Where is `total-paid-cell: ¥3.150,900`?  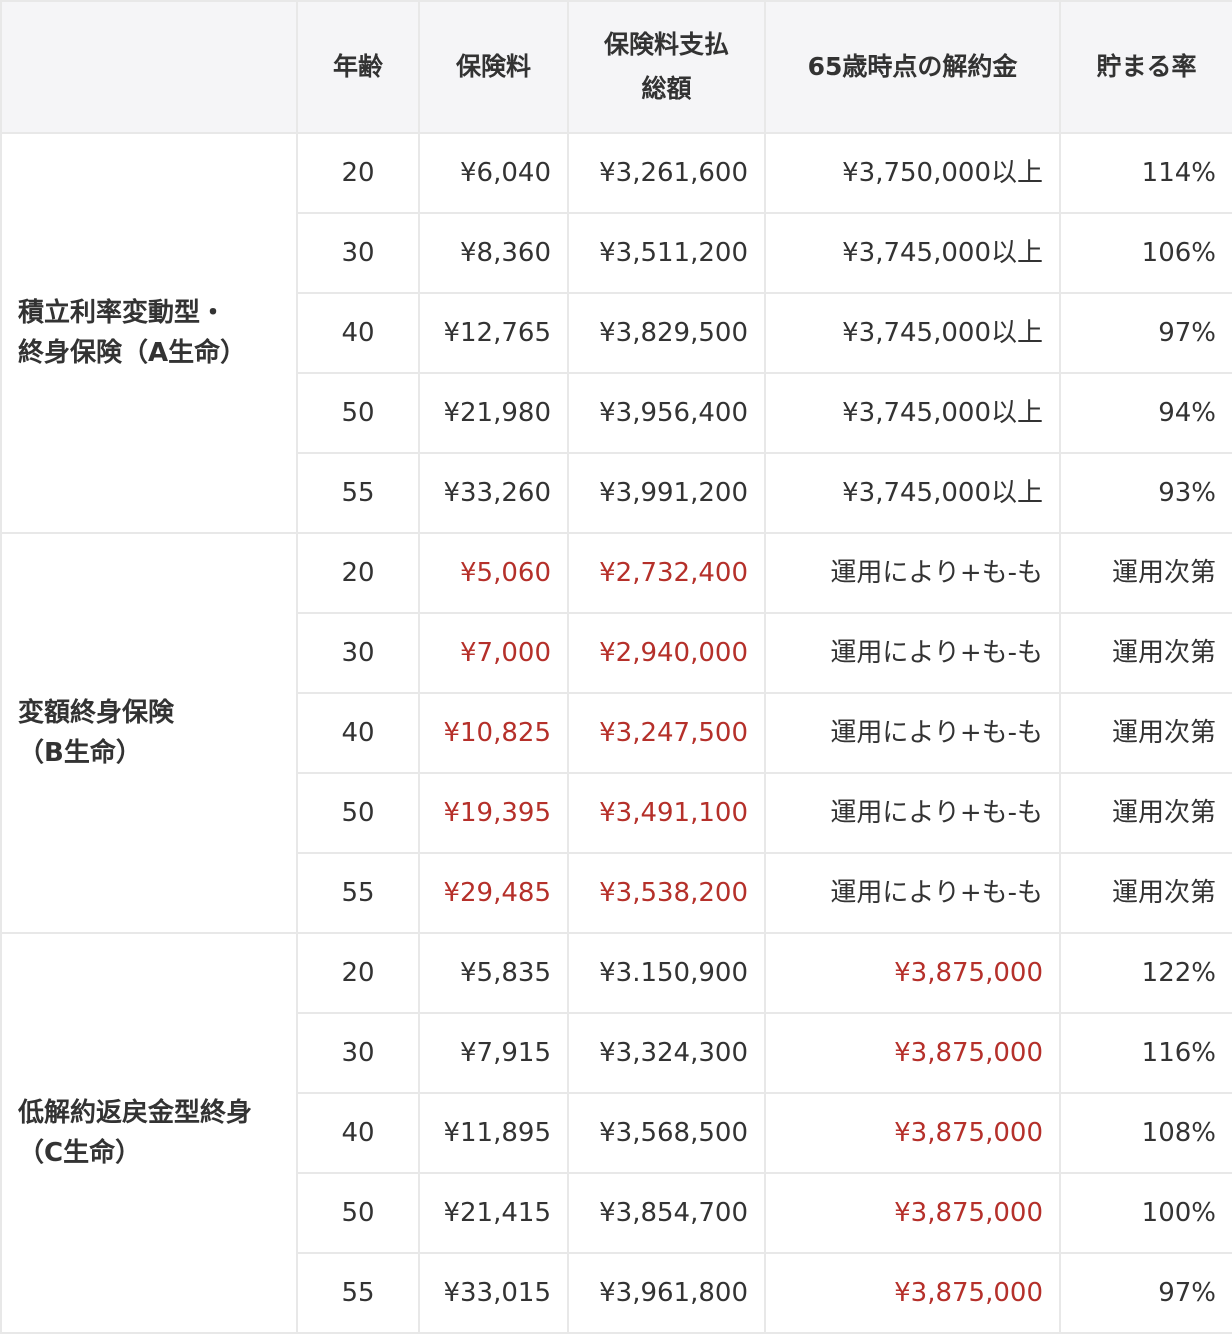 total-paid-cell: ¥3.150,900 is located at coordinates (666, 973).